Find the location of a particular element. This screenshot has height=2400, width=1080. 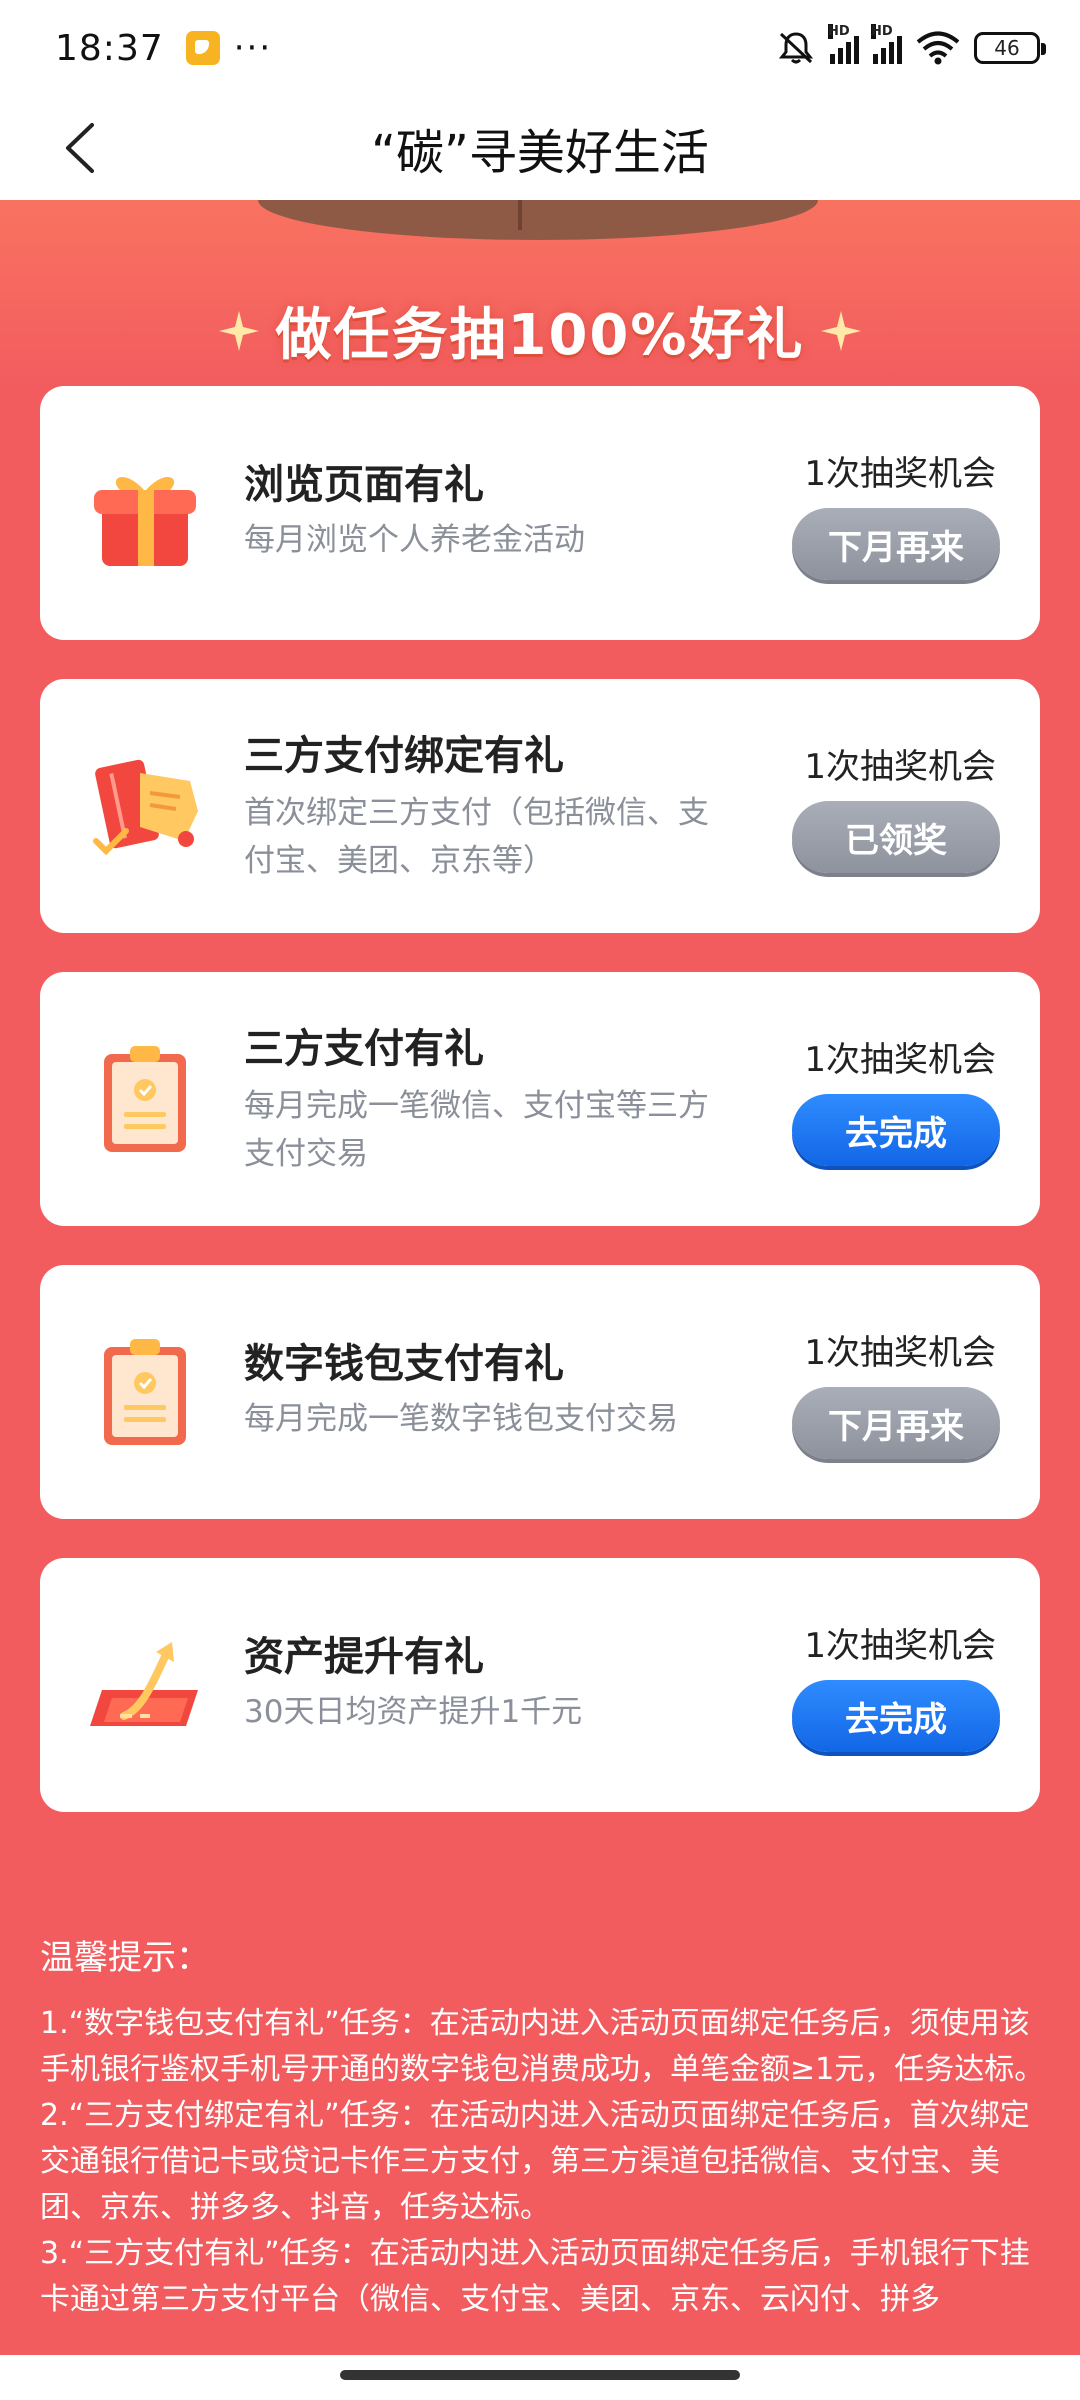

signal-2-icon: HD is located at coordinates (886, 44).